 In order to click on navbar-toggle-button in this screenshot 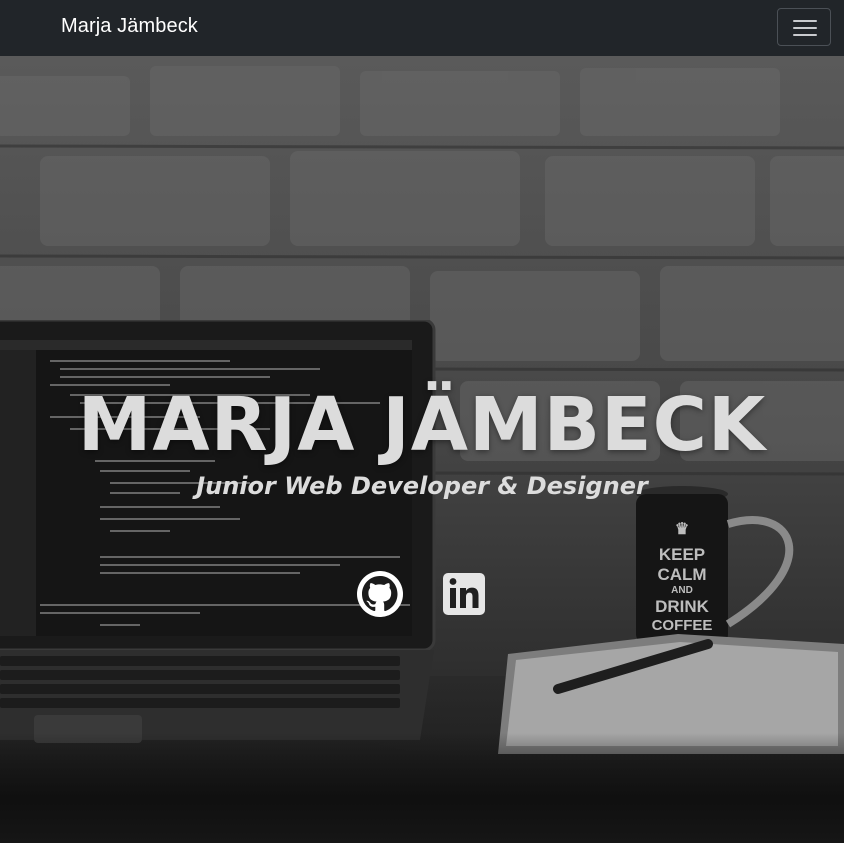, I will do `click(804, 27)`.